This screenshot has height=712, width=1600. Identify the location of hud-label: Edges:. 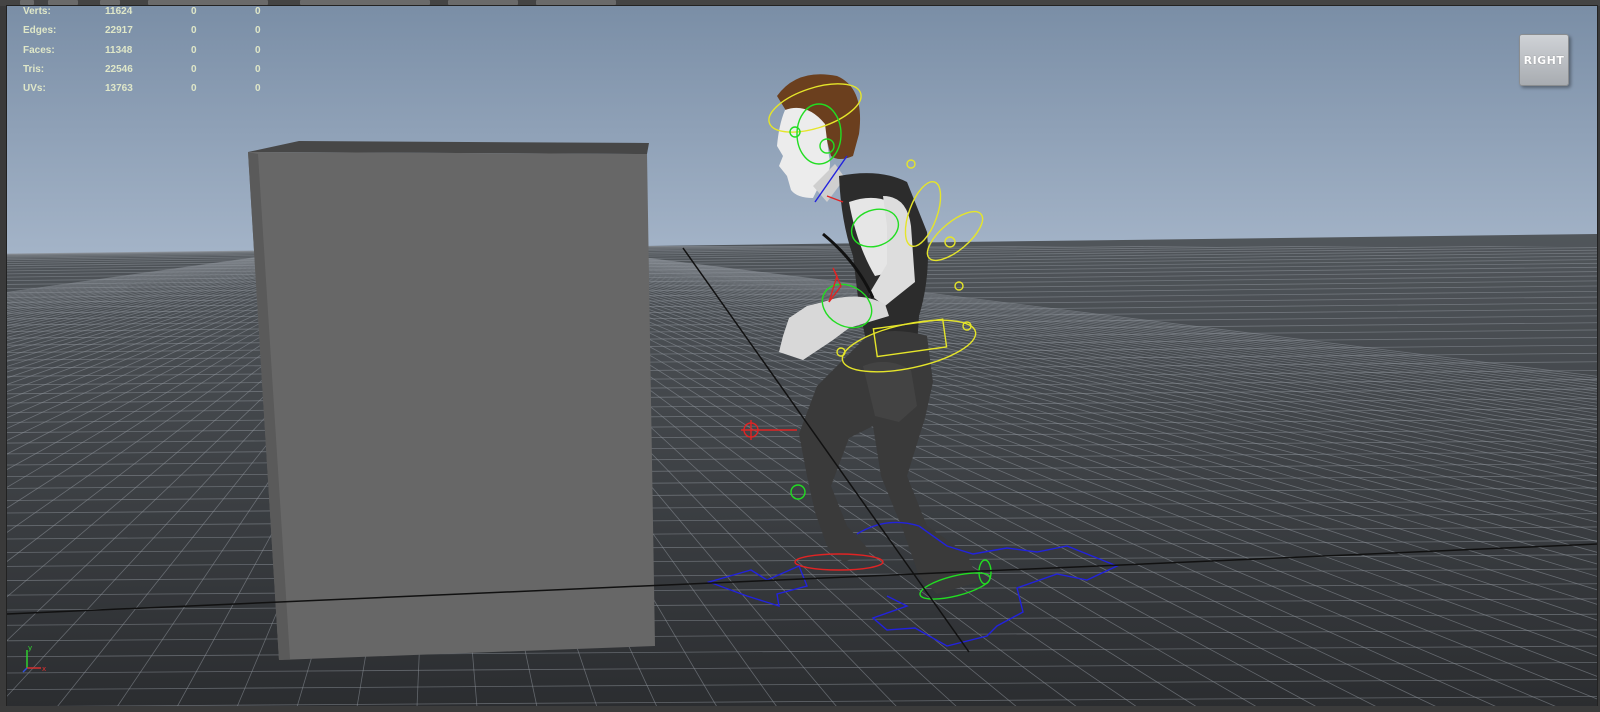
(40, 31).